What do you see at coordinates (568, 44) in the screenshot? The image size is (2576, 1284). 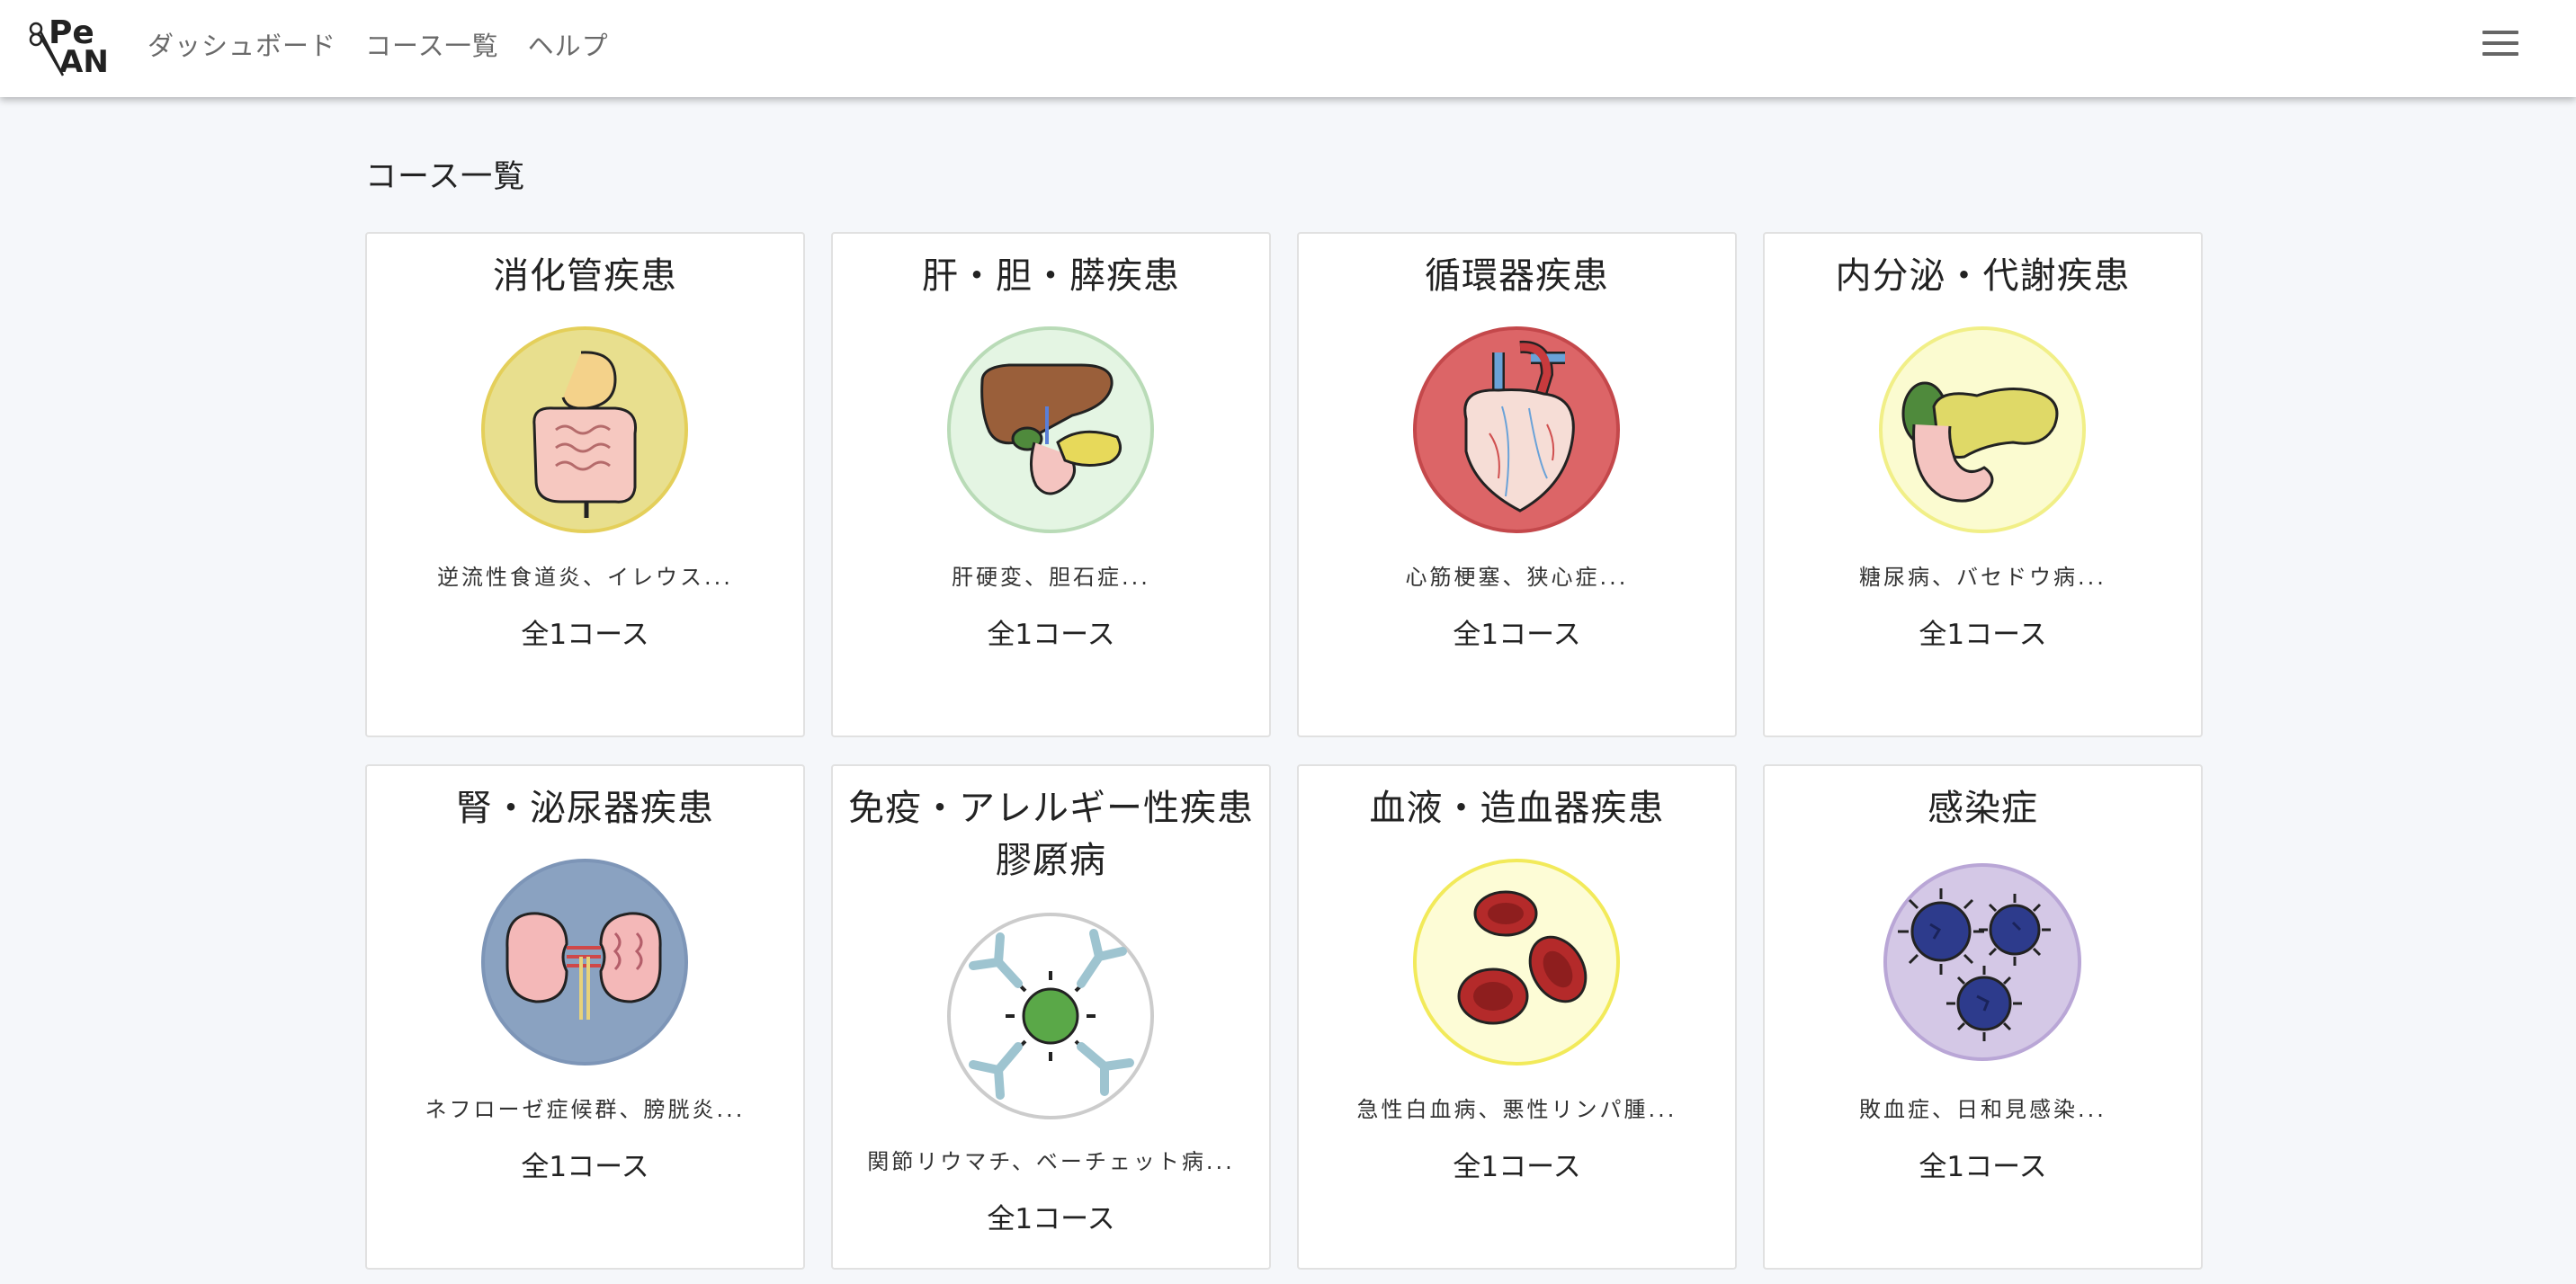 I see `nav-help: ヘルプ` at bounding box center [568, 44].